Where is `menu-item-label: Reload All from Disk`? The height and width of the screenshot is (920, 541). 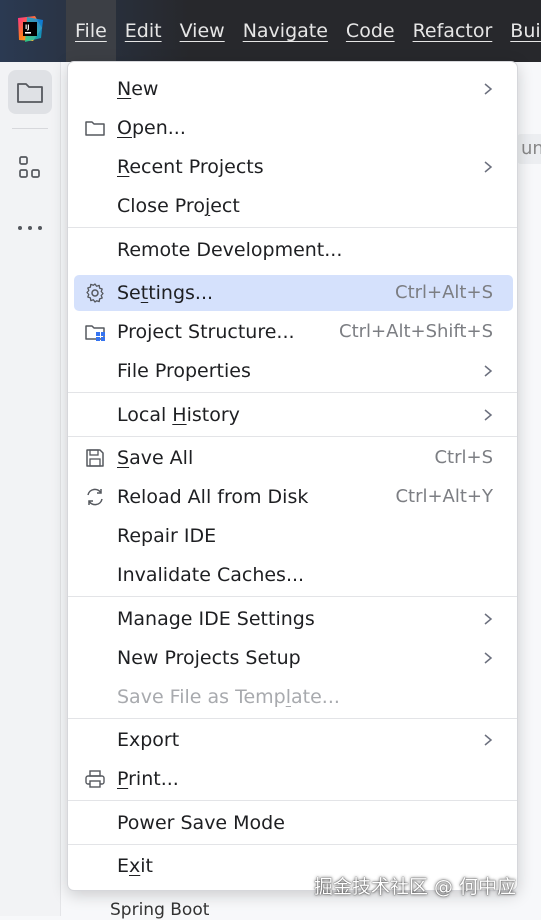 menu-item-label: Reload All from Disk is located at coordinates (213, 497).